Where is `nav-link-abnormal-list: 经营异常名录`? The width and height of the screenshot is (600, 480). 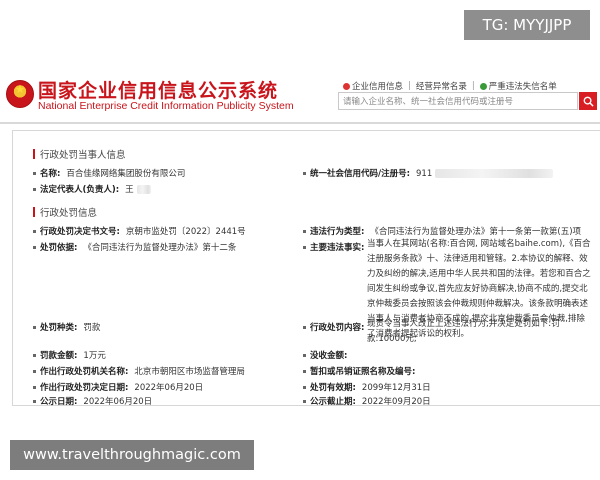 nav-link-abnormal-list: 经营异常名录 is located at coordinates (441, 86).